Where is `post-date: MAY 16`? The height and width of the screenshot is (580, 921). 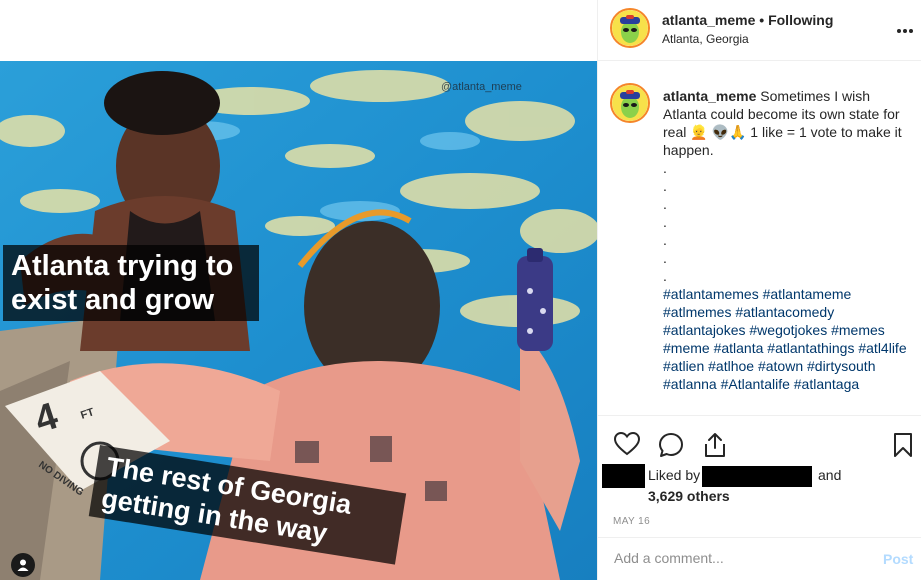
post-date: MAY 16 is located at coordinates (631, 521).